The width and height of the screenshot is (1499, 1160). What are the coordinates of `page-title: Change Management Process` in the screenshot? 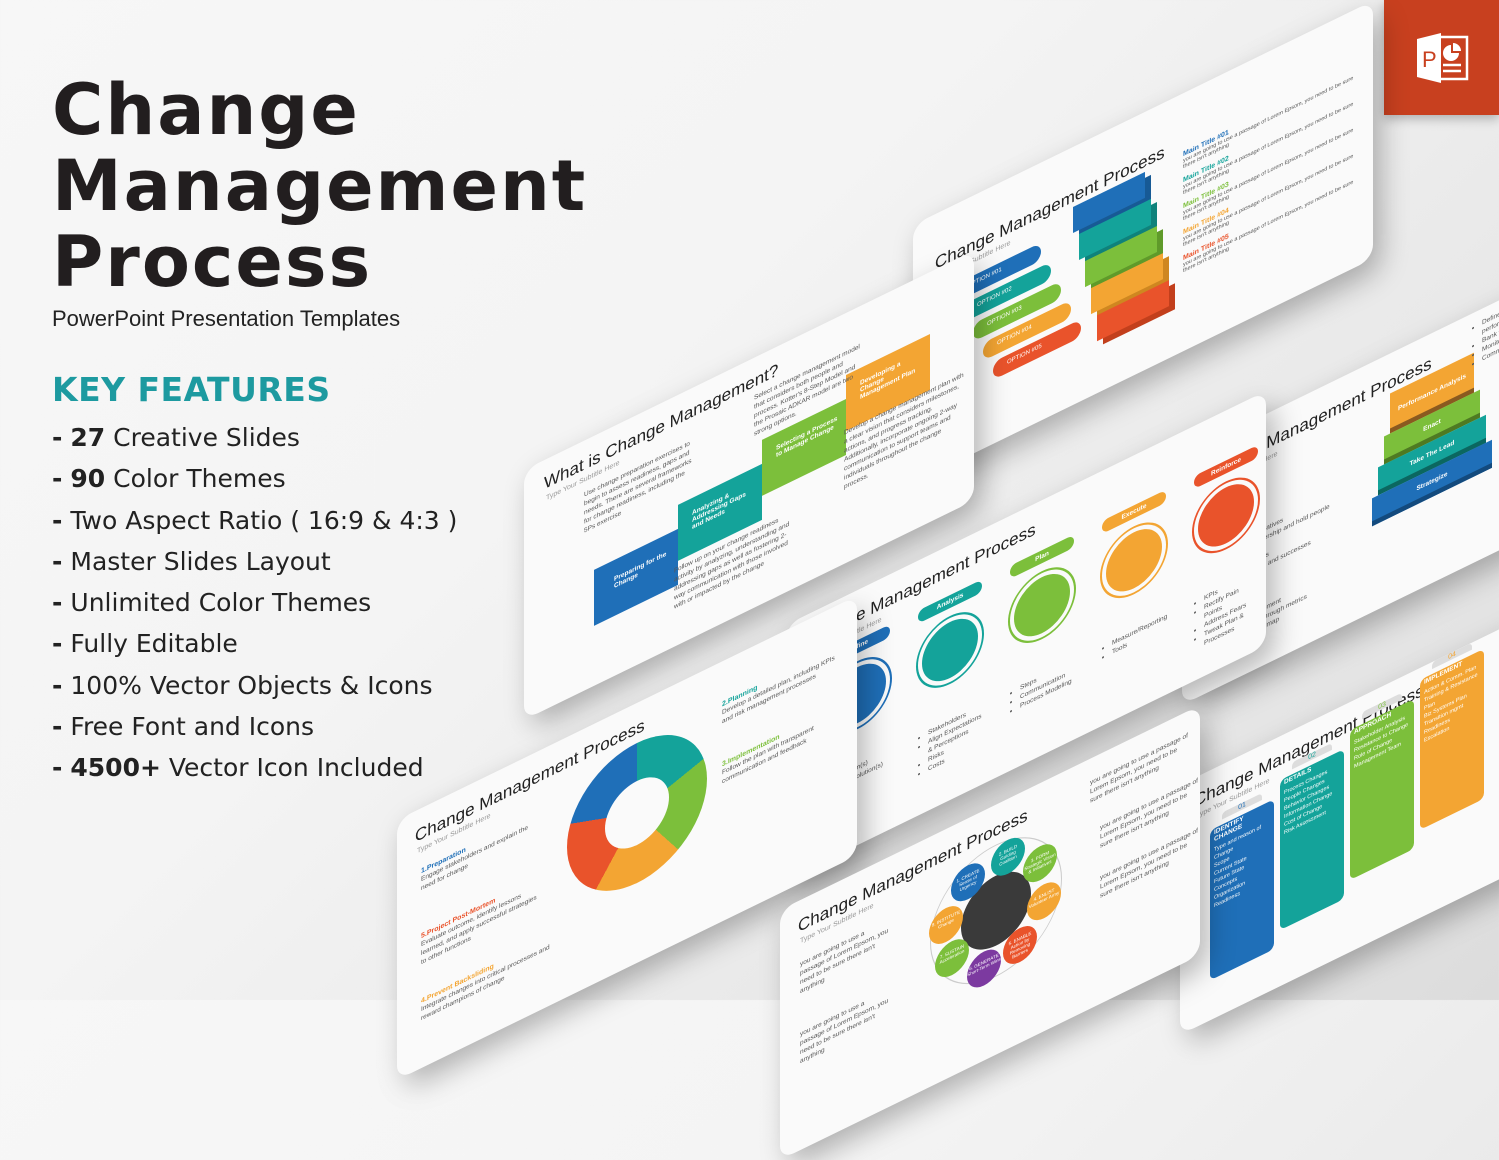 It's located at (318, 187).